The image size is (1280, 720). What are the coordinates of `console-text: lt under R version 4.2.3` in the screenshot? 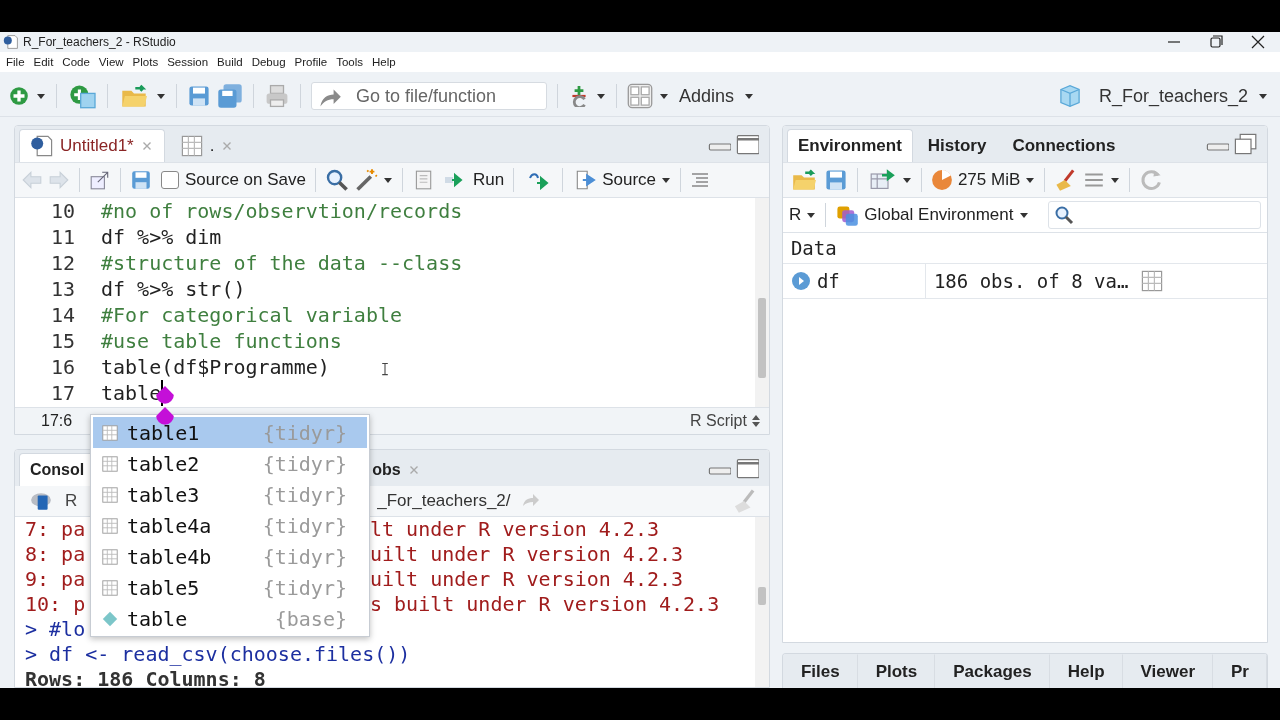 It's located at (515, 529).